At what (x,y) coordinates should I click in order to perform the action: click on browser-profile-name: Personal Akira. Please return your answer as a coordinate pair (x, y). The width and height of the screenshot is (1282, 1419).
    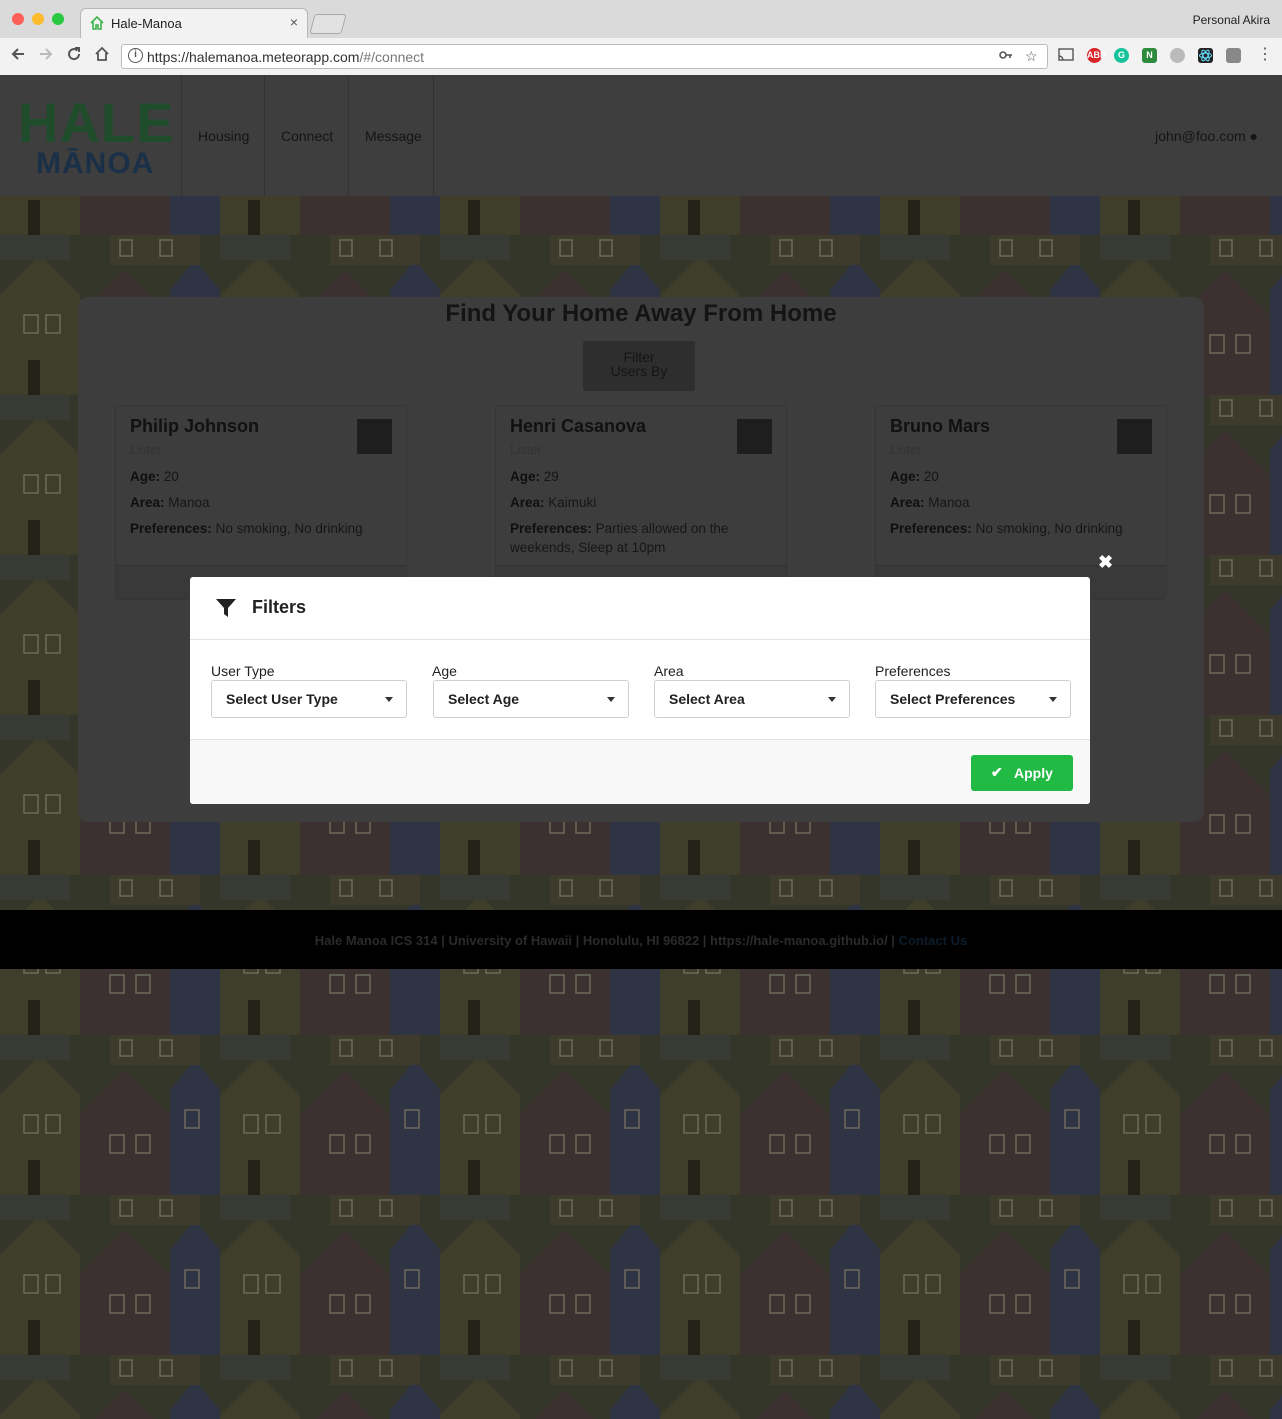
    Looking at the image, I should click on (1231, 20).